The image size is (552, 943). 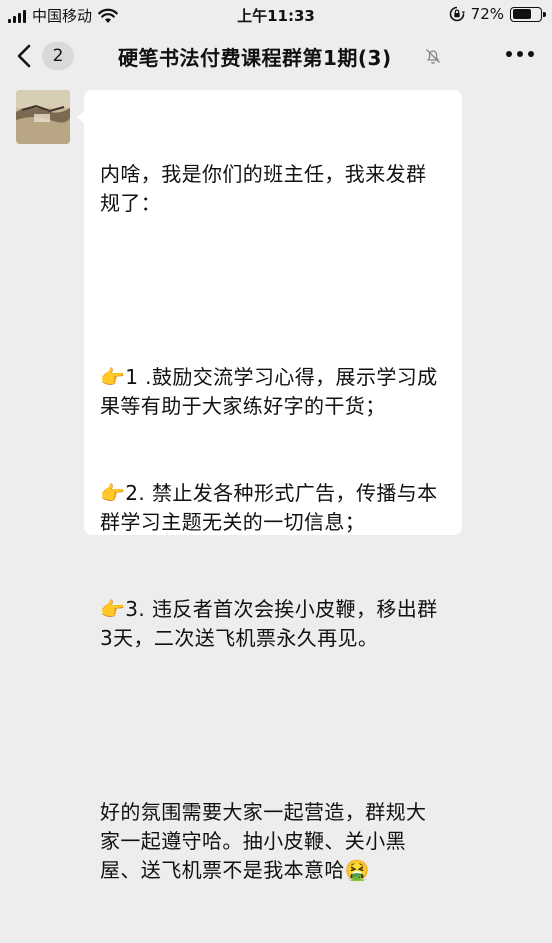 I want to click on message-line: 内啥，我是你们的班主任，我来发群规了：, so click(x=263, y=188).